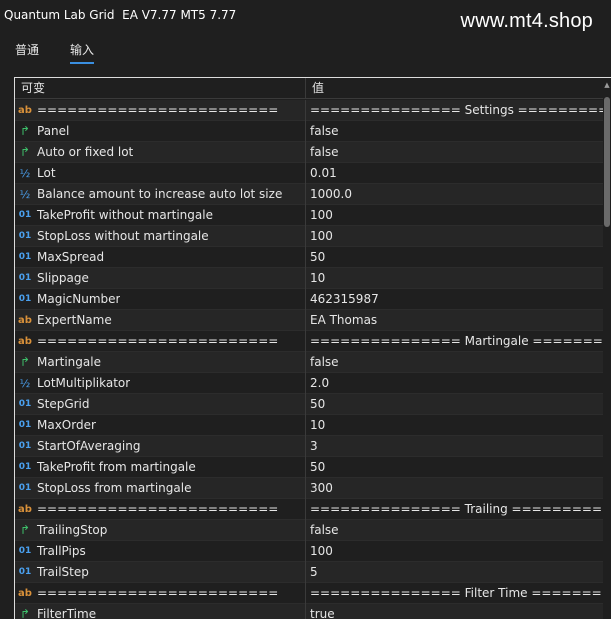  I want to click on value-cell: 1000.0, so click(456, 194).